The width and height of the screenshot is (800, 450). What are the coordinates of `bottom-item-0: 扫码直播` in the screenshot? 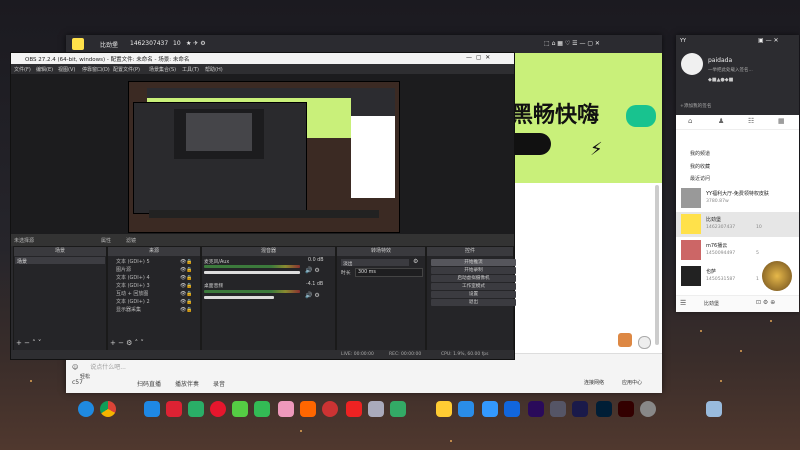 It's located at (149, 383).